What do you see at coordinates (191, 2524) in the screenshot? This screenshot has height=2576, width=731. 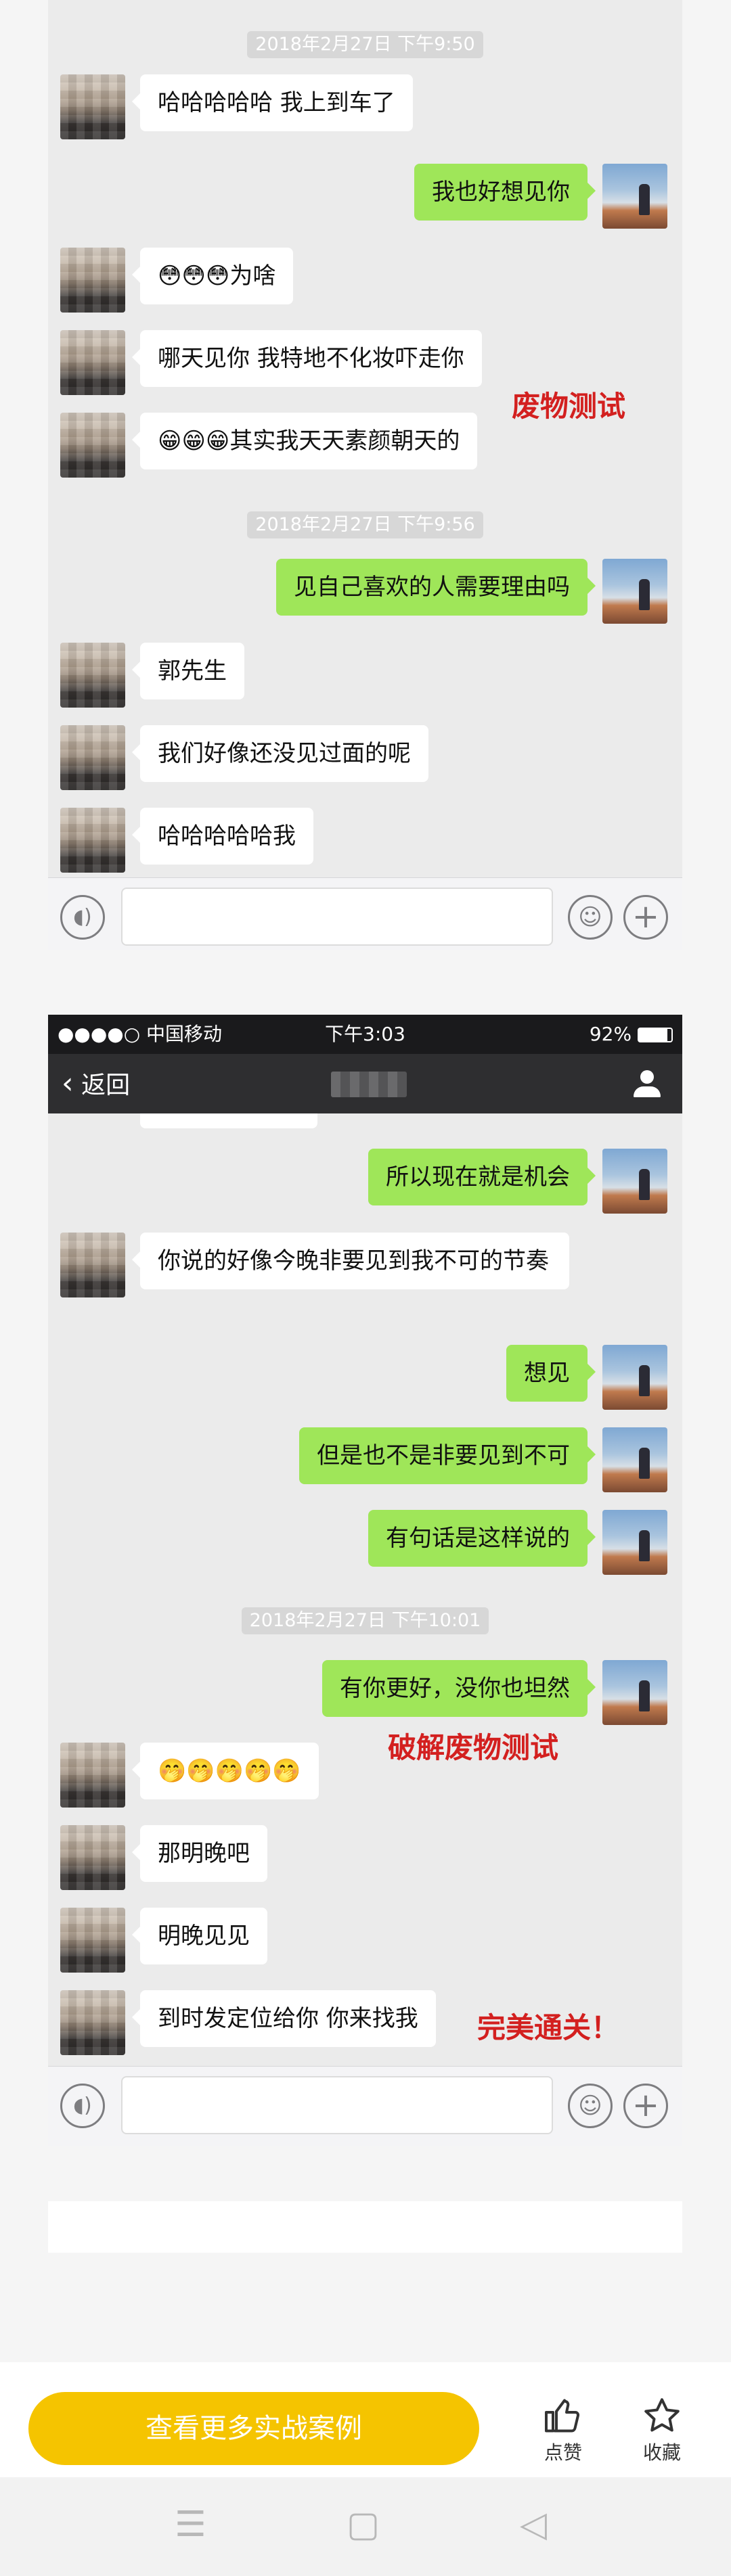 I see `menu-icon: ☰` at bounding box center [191, 2524].